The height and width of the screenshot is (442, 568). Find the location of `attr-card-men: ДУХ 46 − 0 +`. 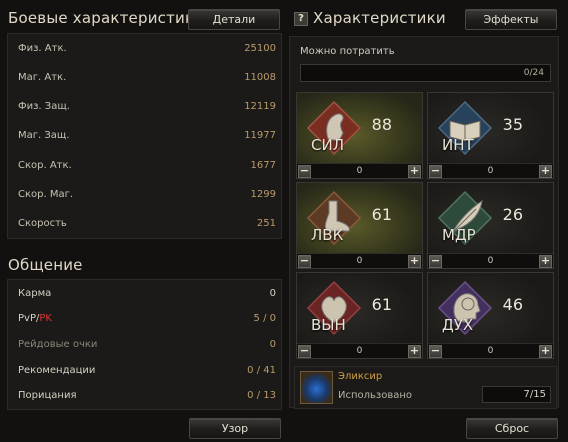

attr-card-men: ДУХ 46 − 0 + is located at coordinates (490, 315).